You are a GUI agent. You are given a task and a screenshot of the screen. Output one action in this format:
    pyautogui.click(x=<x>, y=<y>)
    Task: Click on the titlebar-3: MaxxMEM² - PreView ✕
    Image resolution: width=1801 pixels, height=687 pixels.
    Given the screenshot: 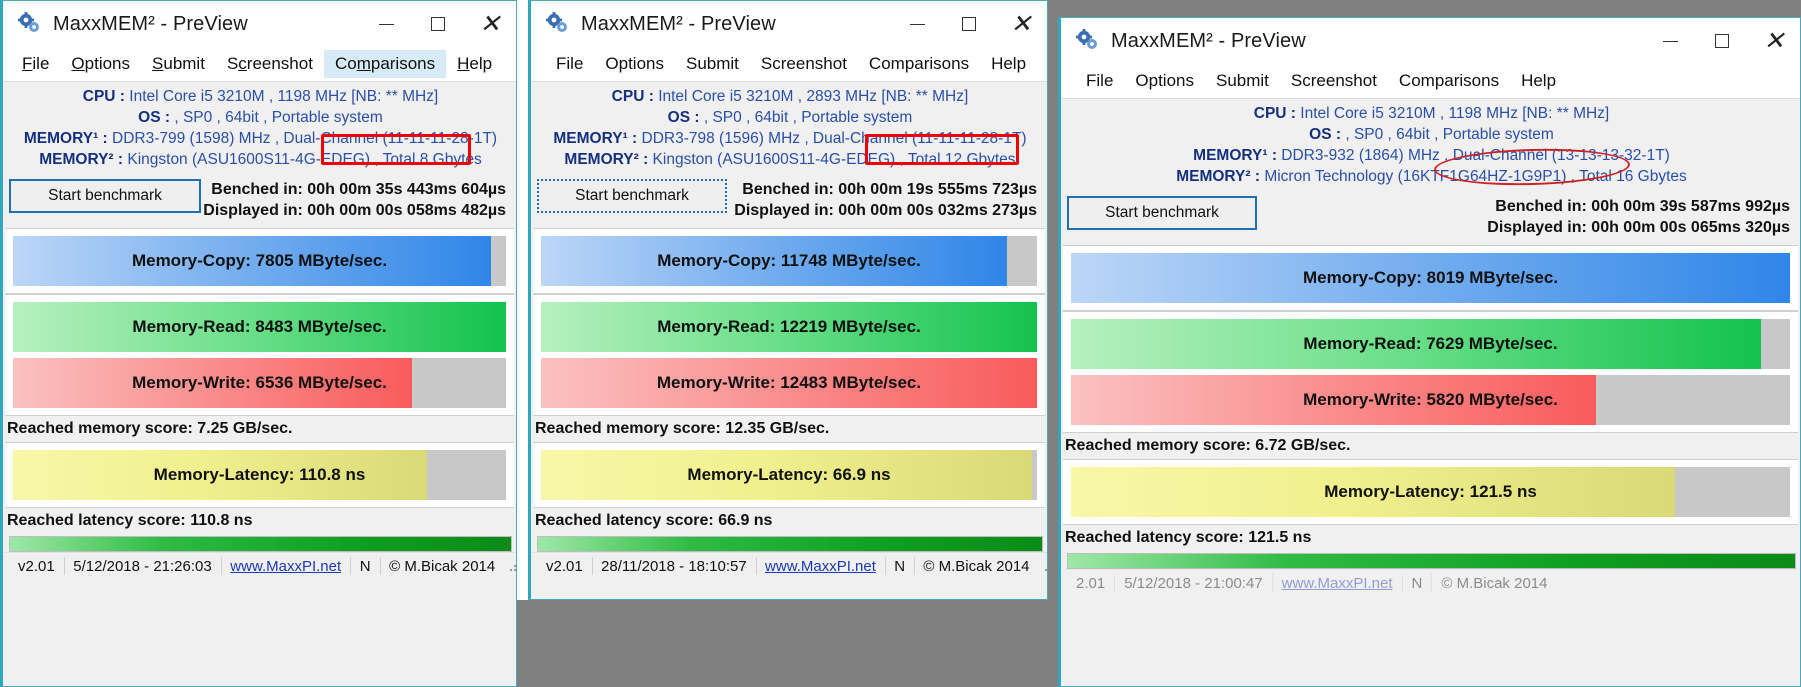 What is the action you would take?
    pyautogui.click(x=1430, y=41)
    